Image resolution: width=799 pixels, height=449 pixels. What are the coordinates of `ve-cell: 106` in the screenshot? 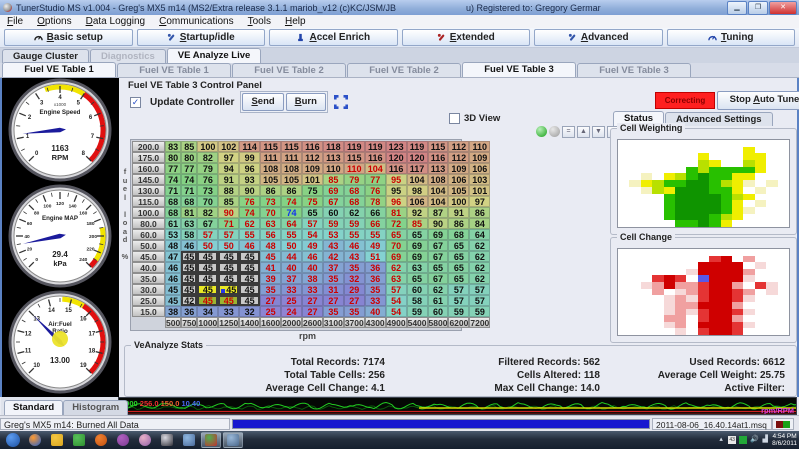 It's located at (459, 179).